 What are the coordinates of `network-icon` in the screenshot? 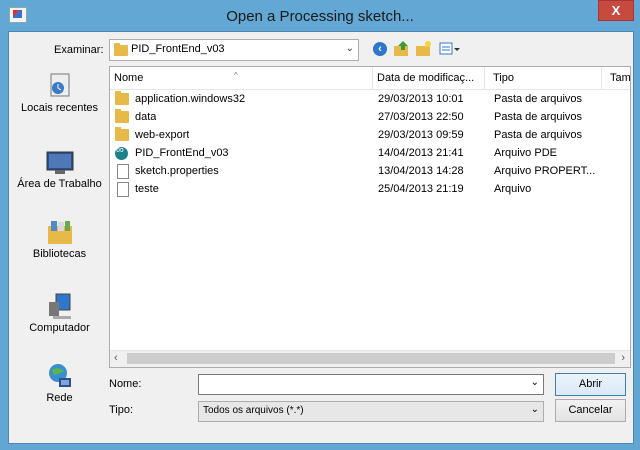 It's located at (60, 376).